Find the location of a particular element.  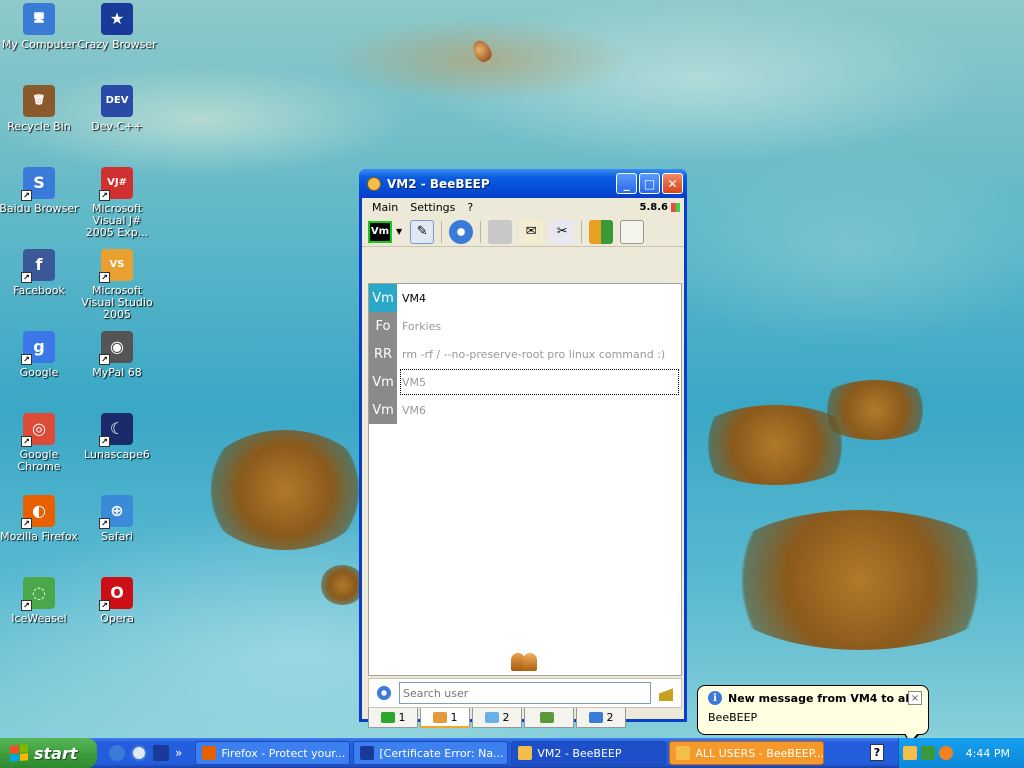

desktop-icon: ◎ ↗ Google Chrome is located at coordinates (39, 443).